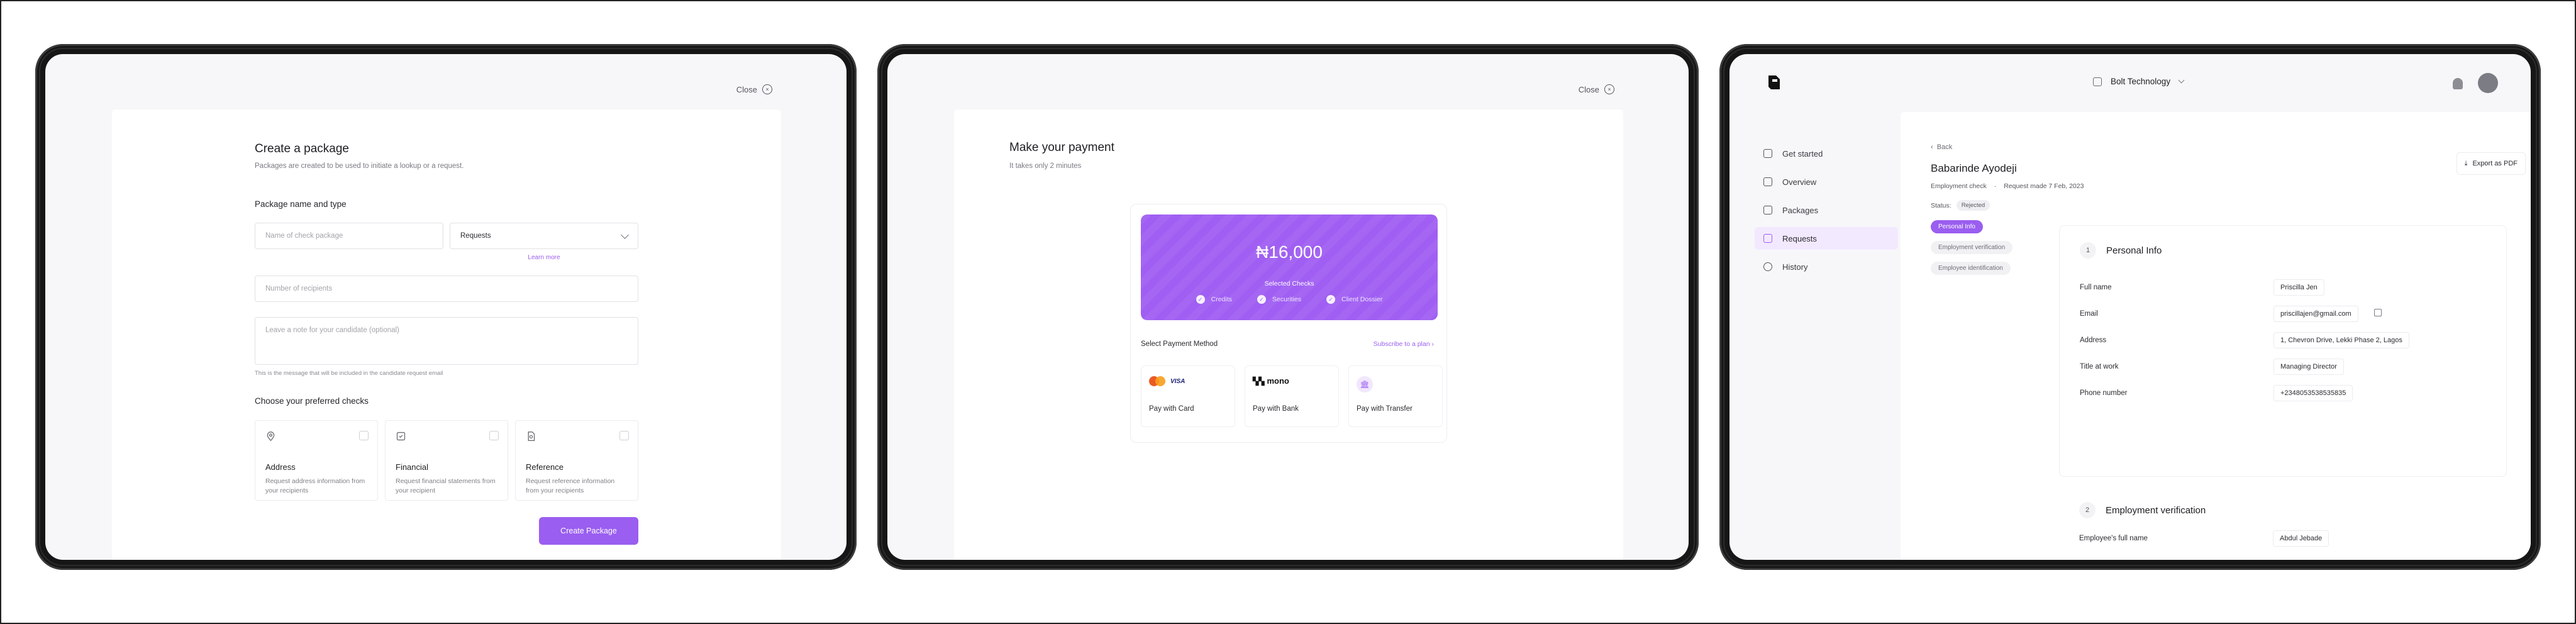  What do you see at coordinates (1177, 381) in the screenshot?
I see `visa-logo: VISA` at bounding box center [1177, 381].